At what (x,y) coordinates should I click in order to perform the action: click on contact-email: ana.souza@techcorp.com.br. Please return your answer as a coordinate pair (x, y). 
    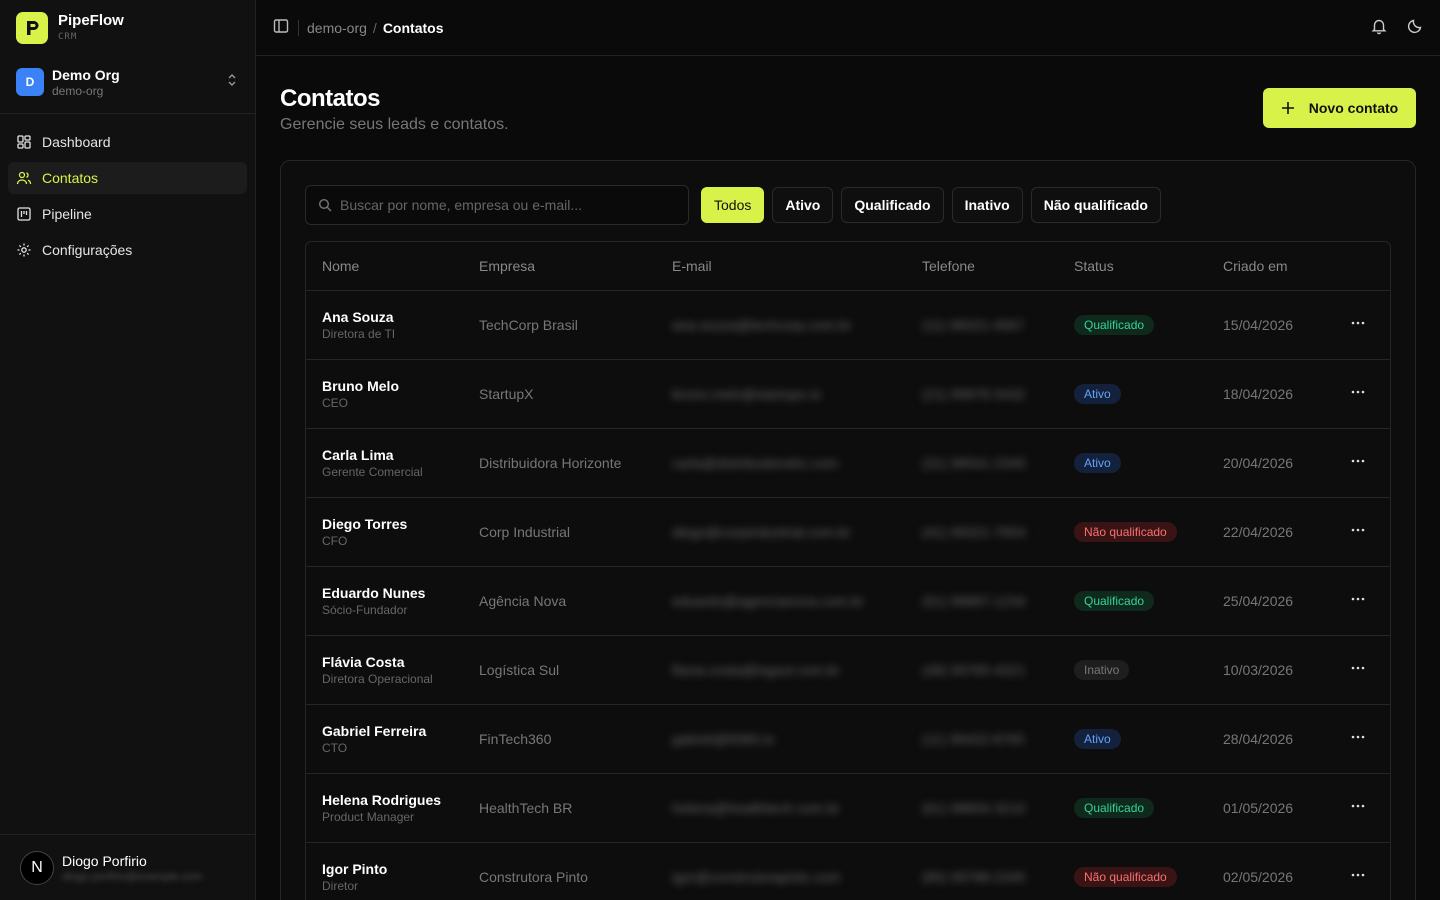
    Looking at the image, I should click on (762, 324).